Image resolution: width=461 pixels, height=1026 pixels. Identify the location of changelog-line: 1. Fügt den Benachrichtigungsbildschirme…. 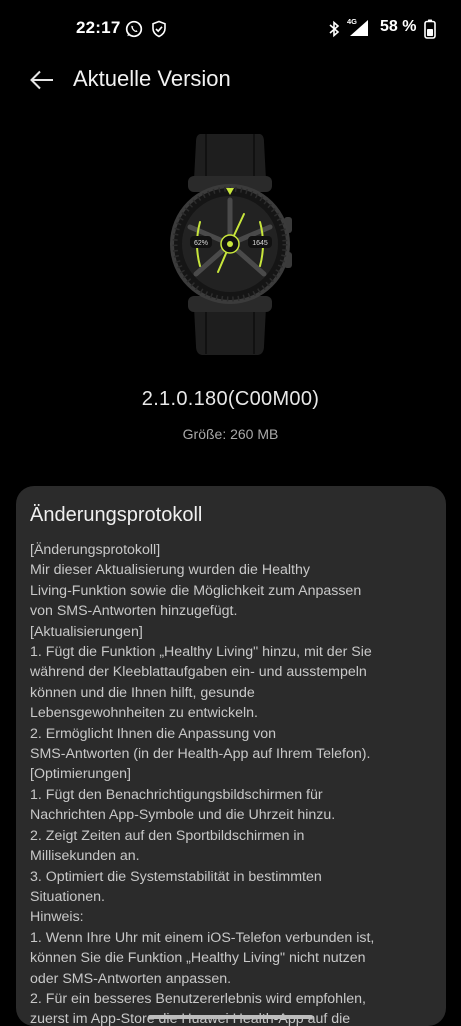
(176, 794).